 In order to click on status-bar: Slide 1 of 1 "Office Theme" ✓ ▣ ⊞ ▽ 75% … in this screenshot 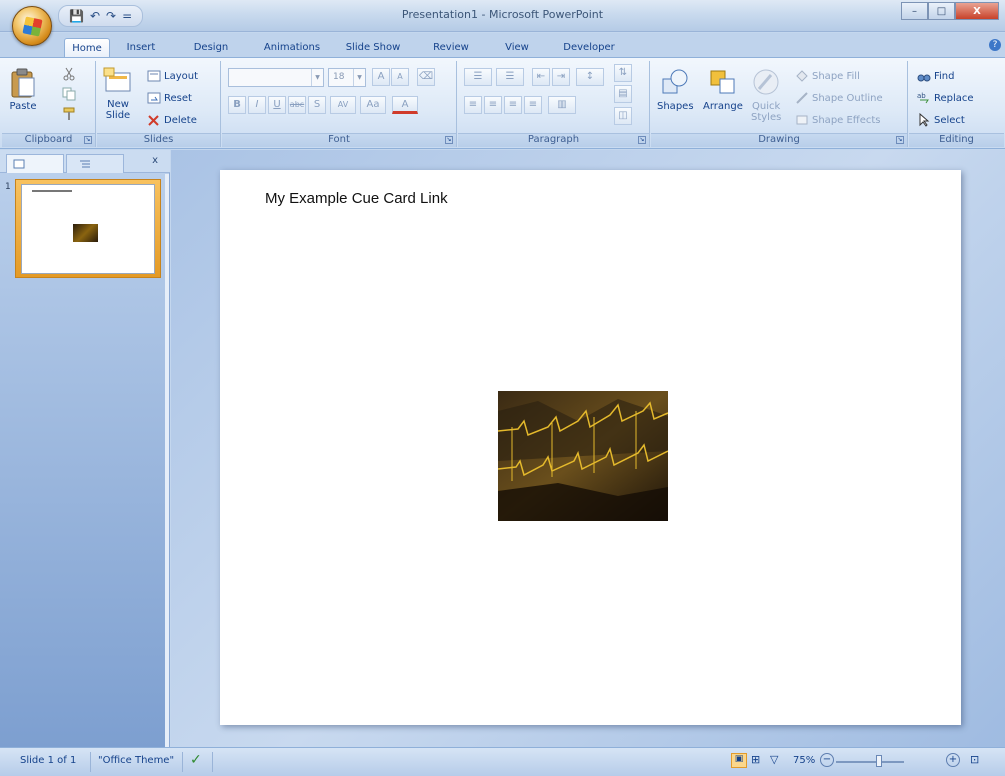, I will do `click(502, 761)`.